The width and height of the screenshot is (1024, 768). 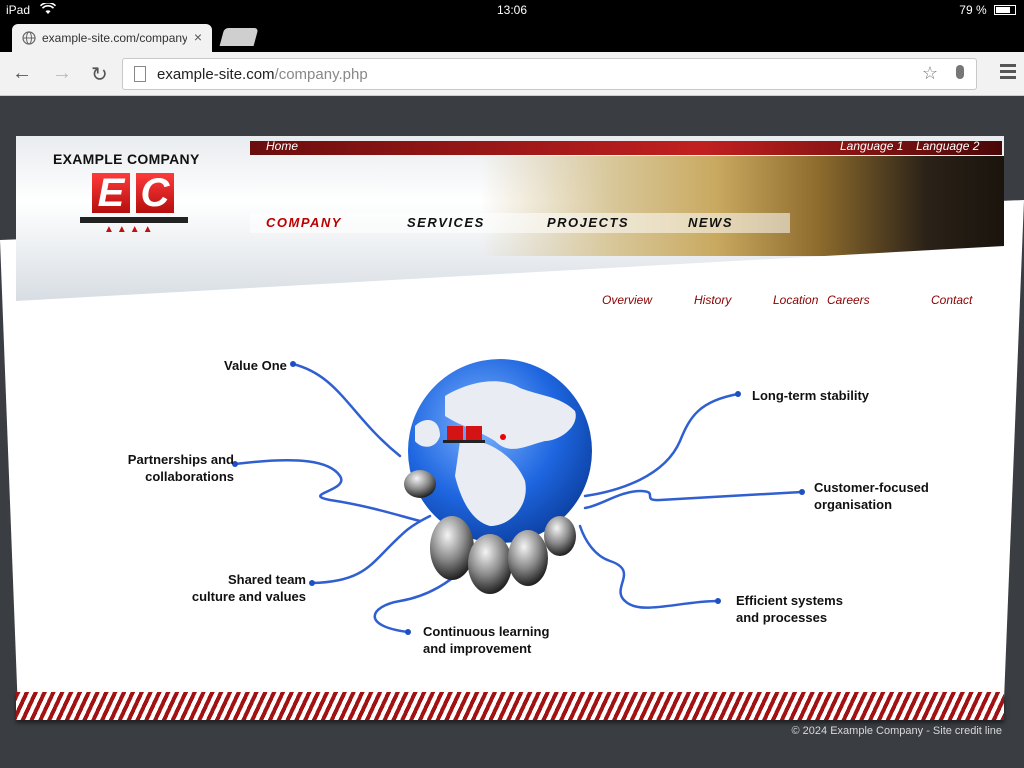 I want to click on battery-percent: 79 %, so click(x=973, y=10).